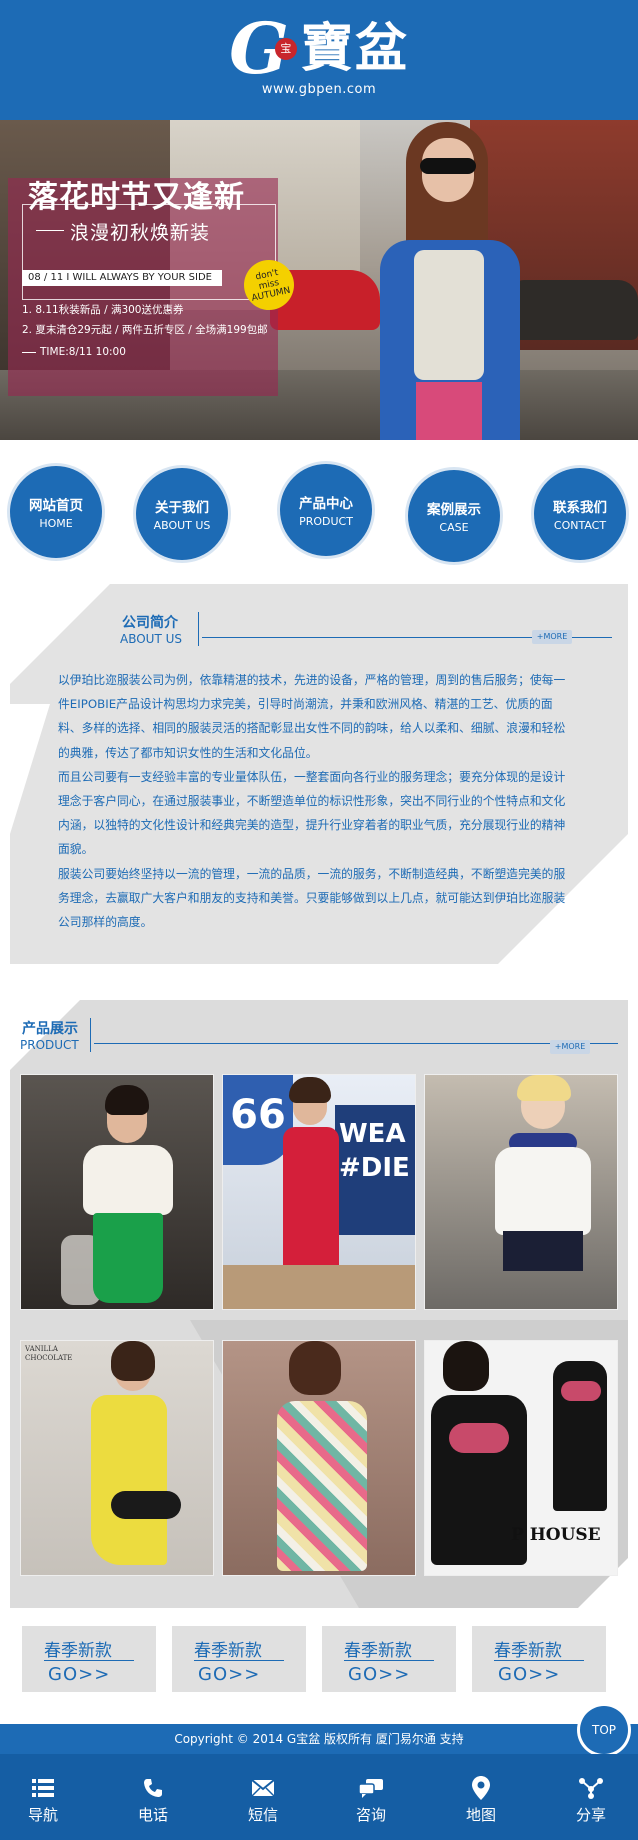  Describe the element at coordinates (128, 1180) in the screenshot. I see `model-blouse` at that location.